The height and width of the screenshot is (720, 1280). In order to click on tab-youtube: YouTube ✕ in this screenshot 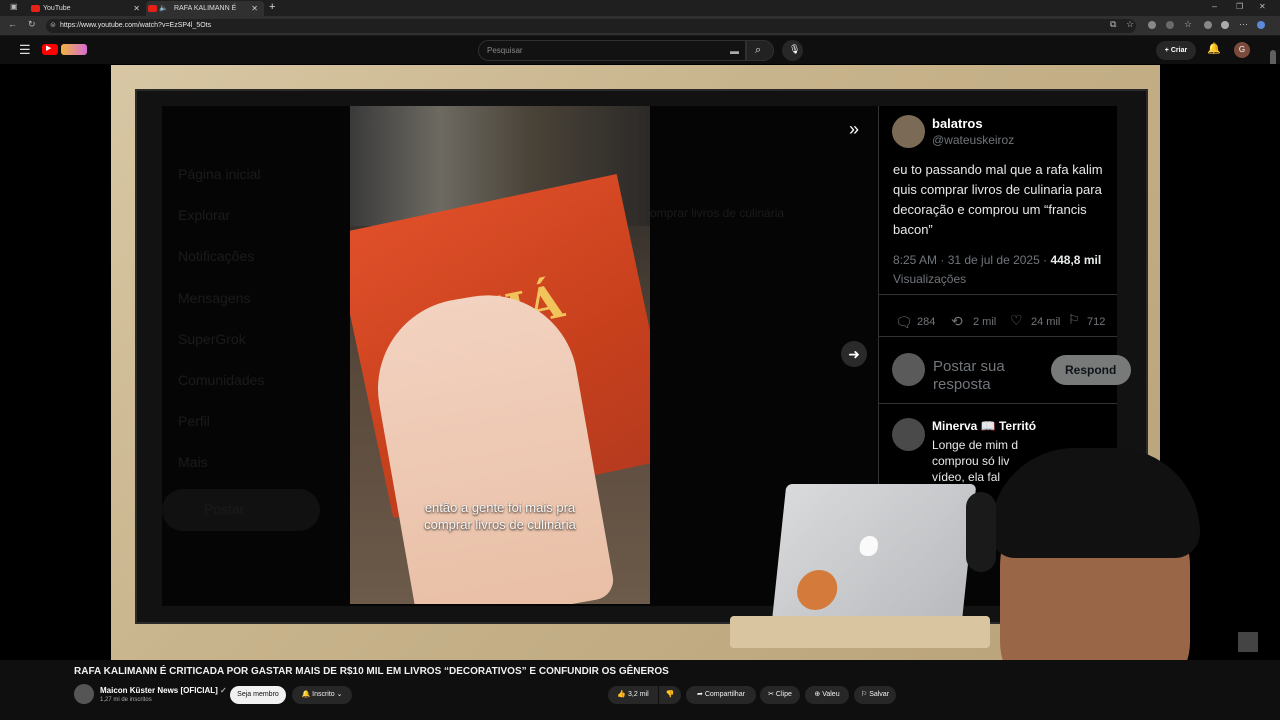, I will do `click(85, 8)`.